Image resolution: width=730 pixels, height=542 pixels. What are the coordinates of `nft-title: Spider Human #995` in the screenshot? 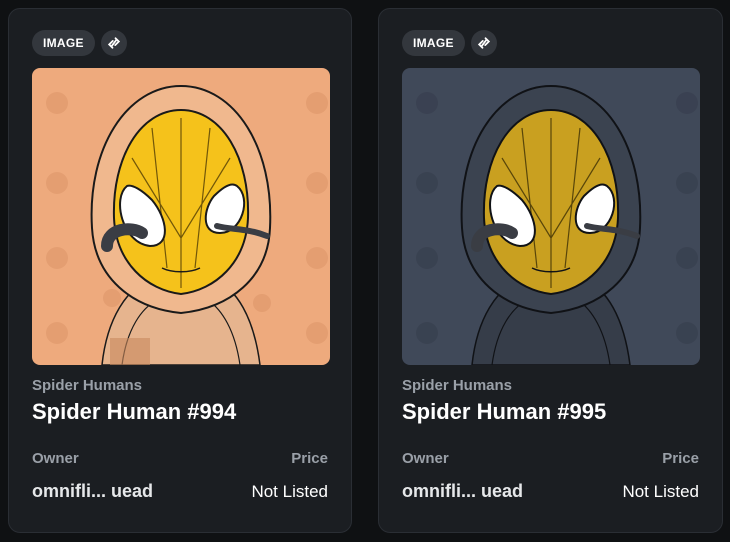 It's located at (504, 412).